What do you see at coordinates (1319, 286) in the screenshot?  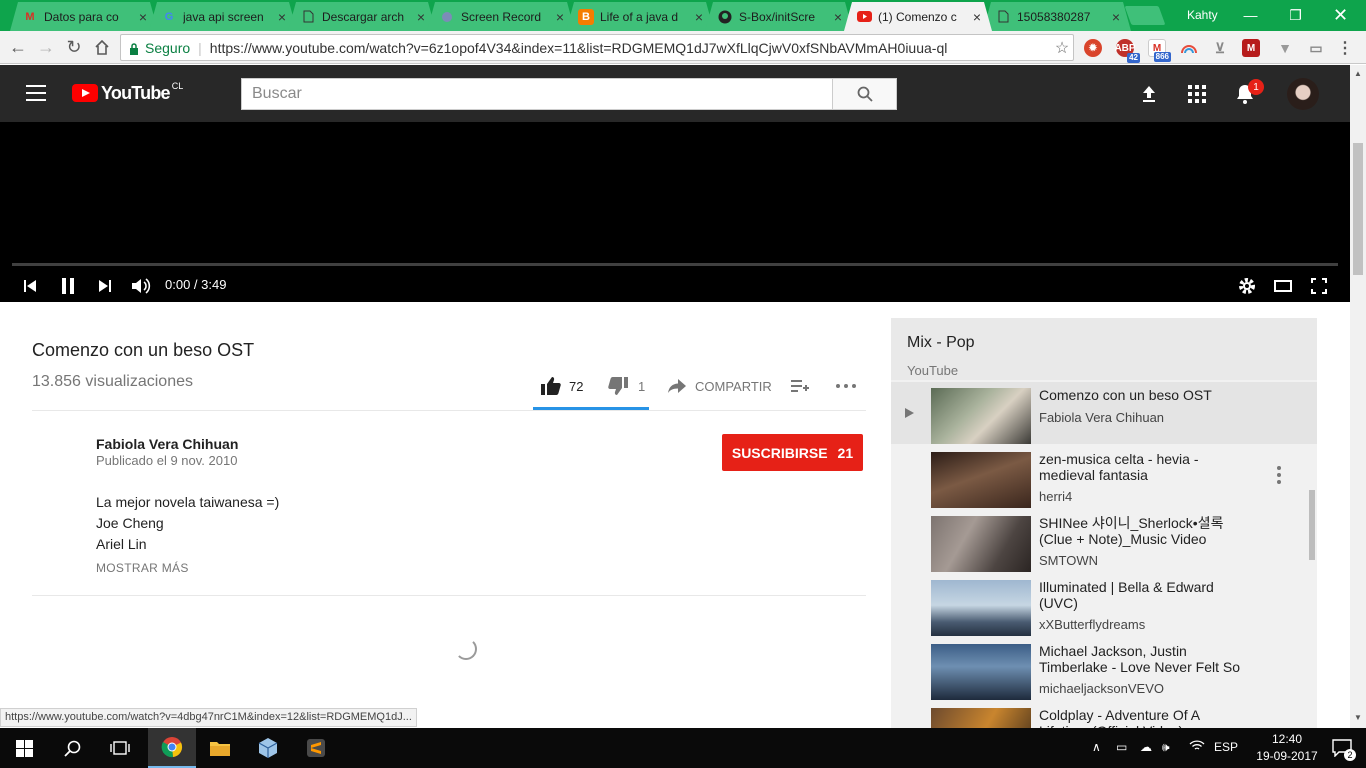 I see `fullscreen-icon` at bounding box center [1319, 286].